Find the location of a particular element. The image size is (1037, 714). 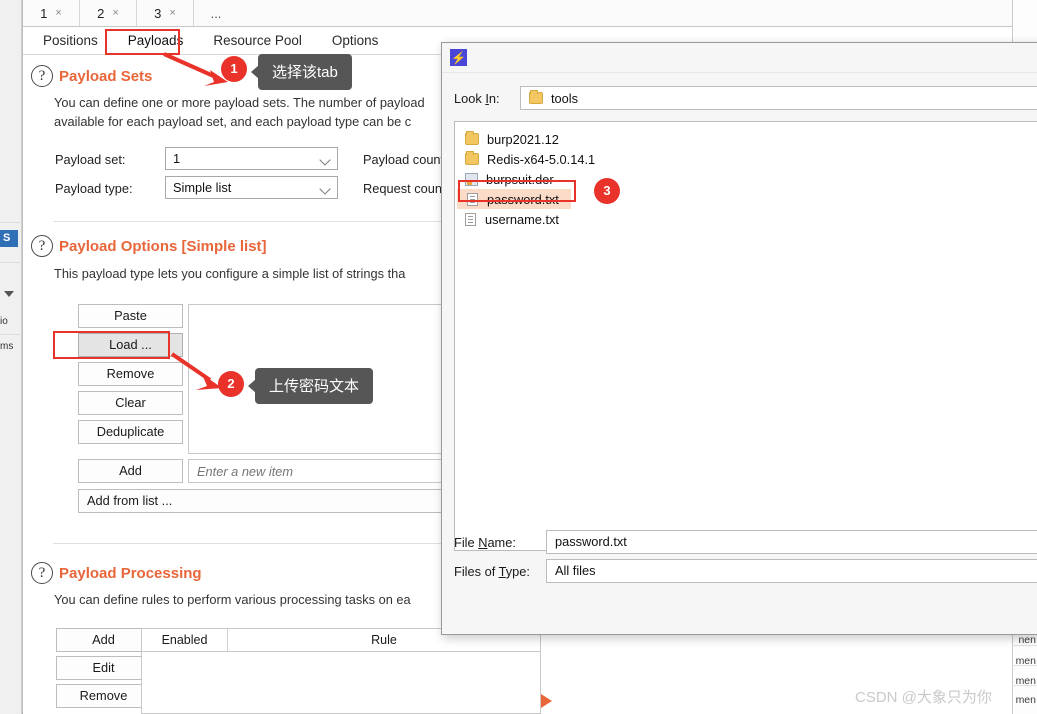

attack-tab-1: 1 × is located at coordinates (51, 13).